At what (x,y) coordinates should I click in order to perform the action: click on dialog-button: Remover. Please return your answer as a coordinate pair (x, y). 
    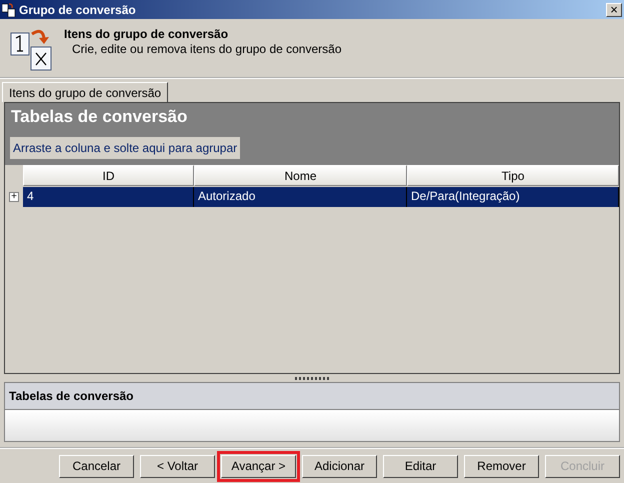
    Looking at the image, I should click on (501, 466).